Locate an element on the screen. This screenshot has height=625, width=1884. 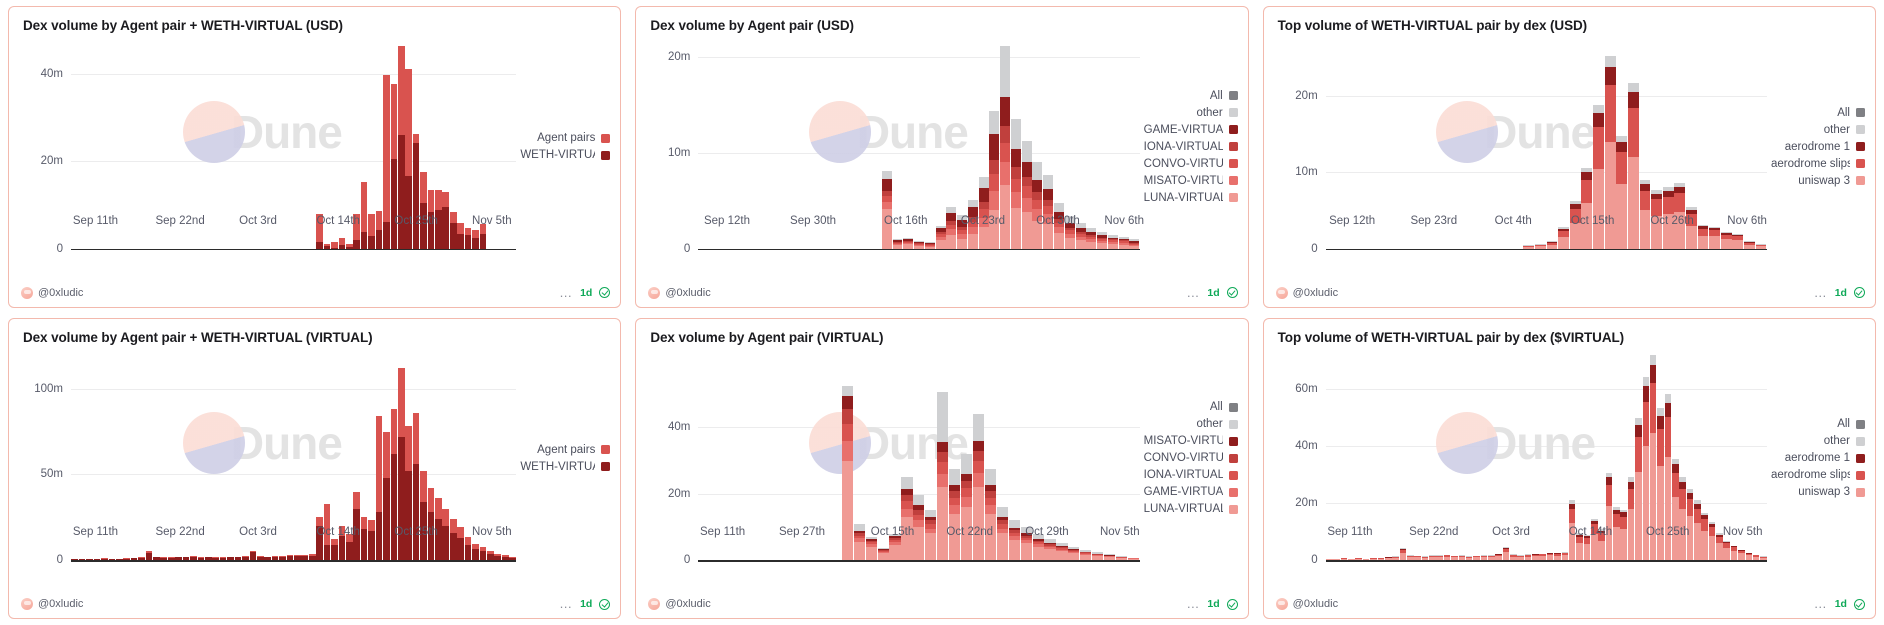
x-axis-tick-label: Sep 30th is located at coordinates (813, 220).